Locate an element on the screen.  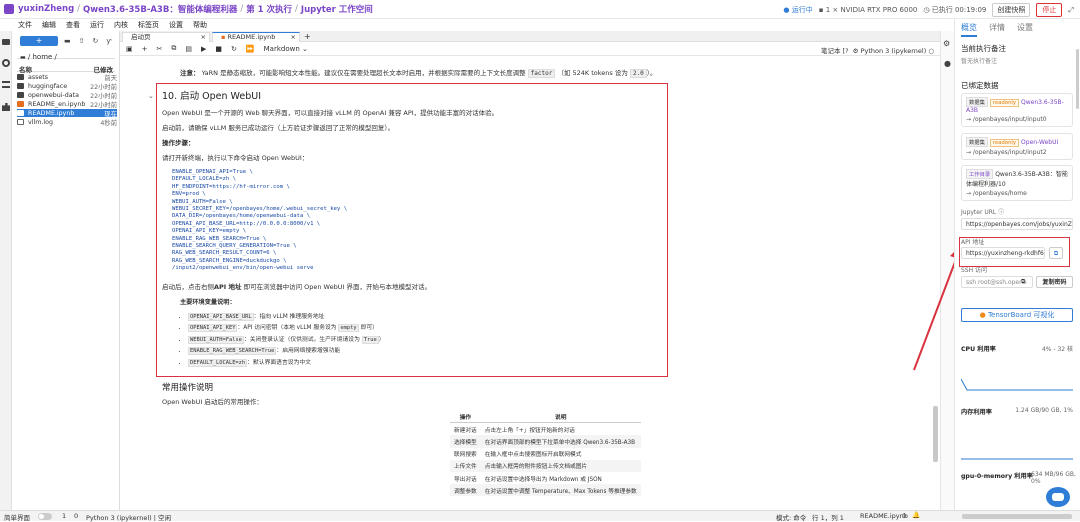
list-item: ENABLE_RAG_WEB_SEARCH=True：启用网络搜索增强功能 is located at coordinates (425, 350).